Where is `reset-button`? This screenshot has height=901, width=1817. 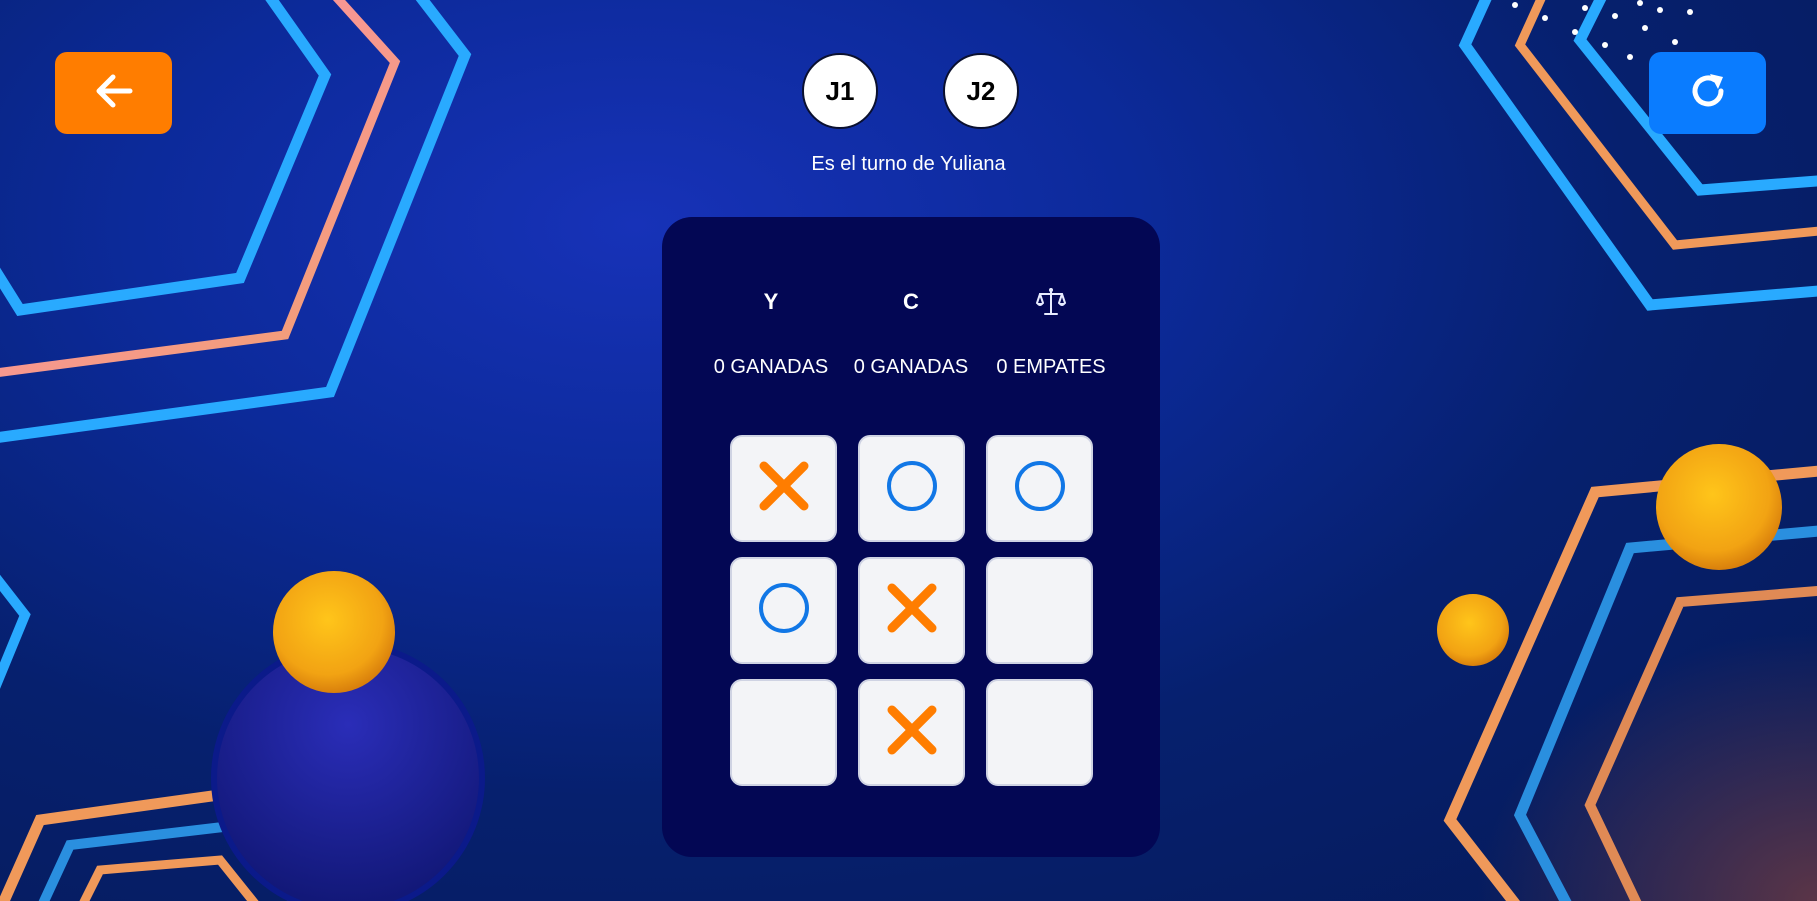
reset-button is located at coordinates (1707, 93).